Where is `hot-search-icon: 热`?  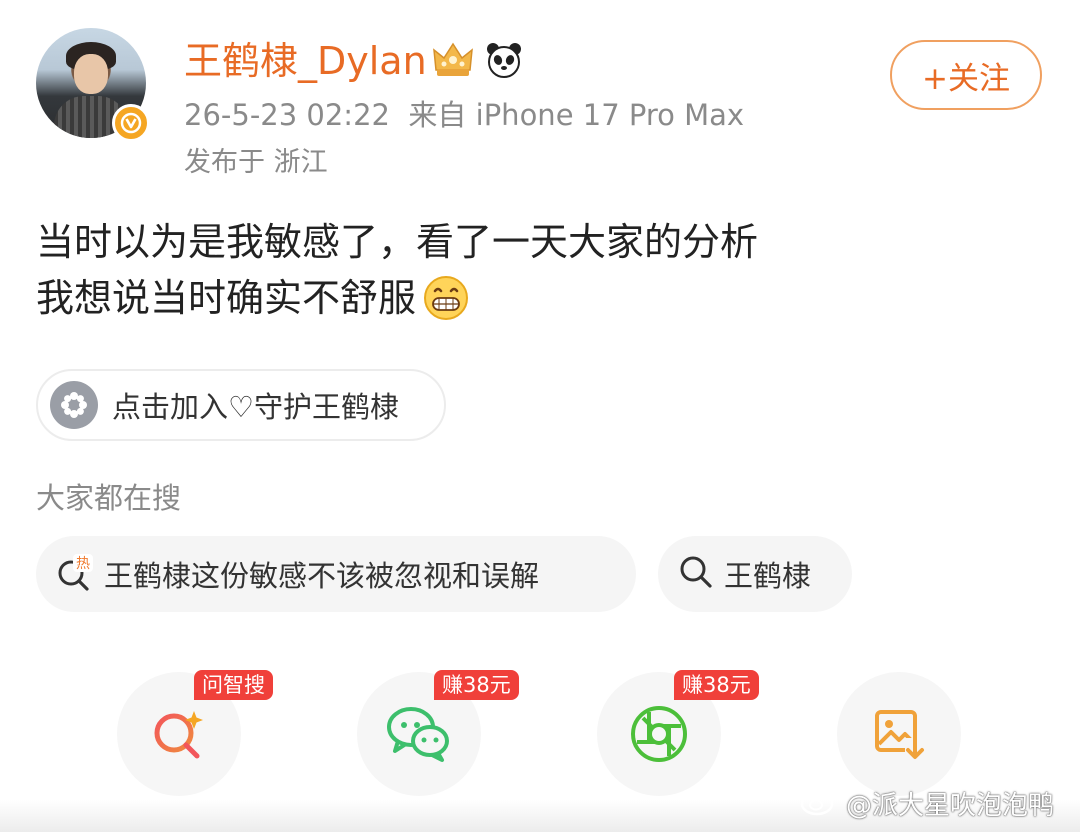 hot-search-icon: 热 is located at coordinates (75, 574).